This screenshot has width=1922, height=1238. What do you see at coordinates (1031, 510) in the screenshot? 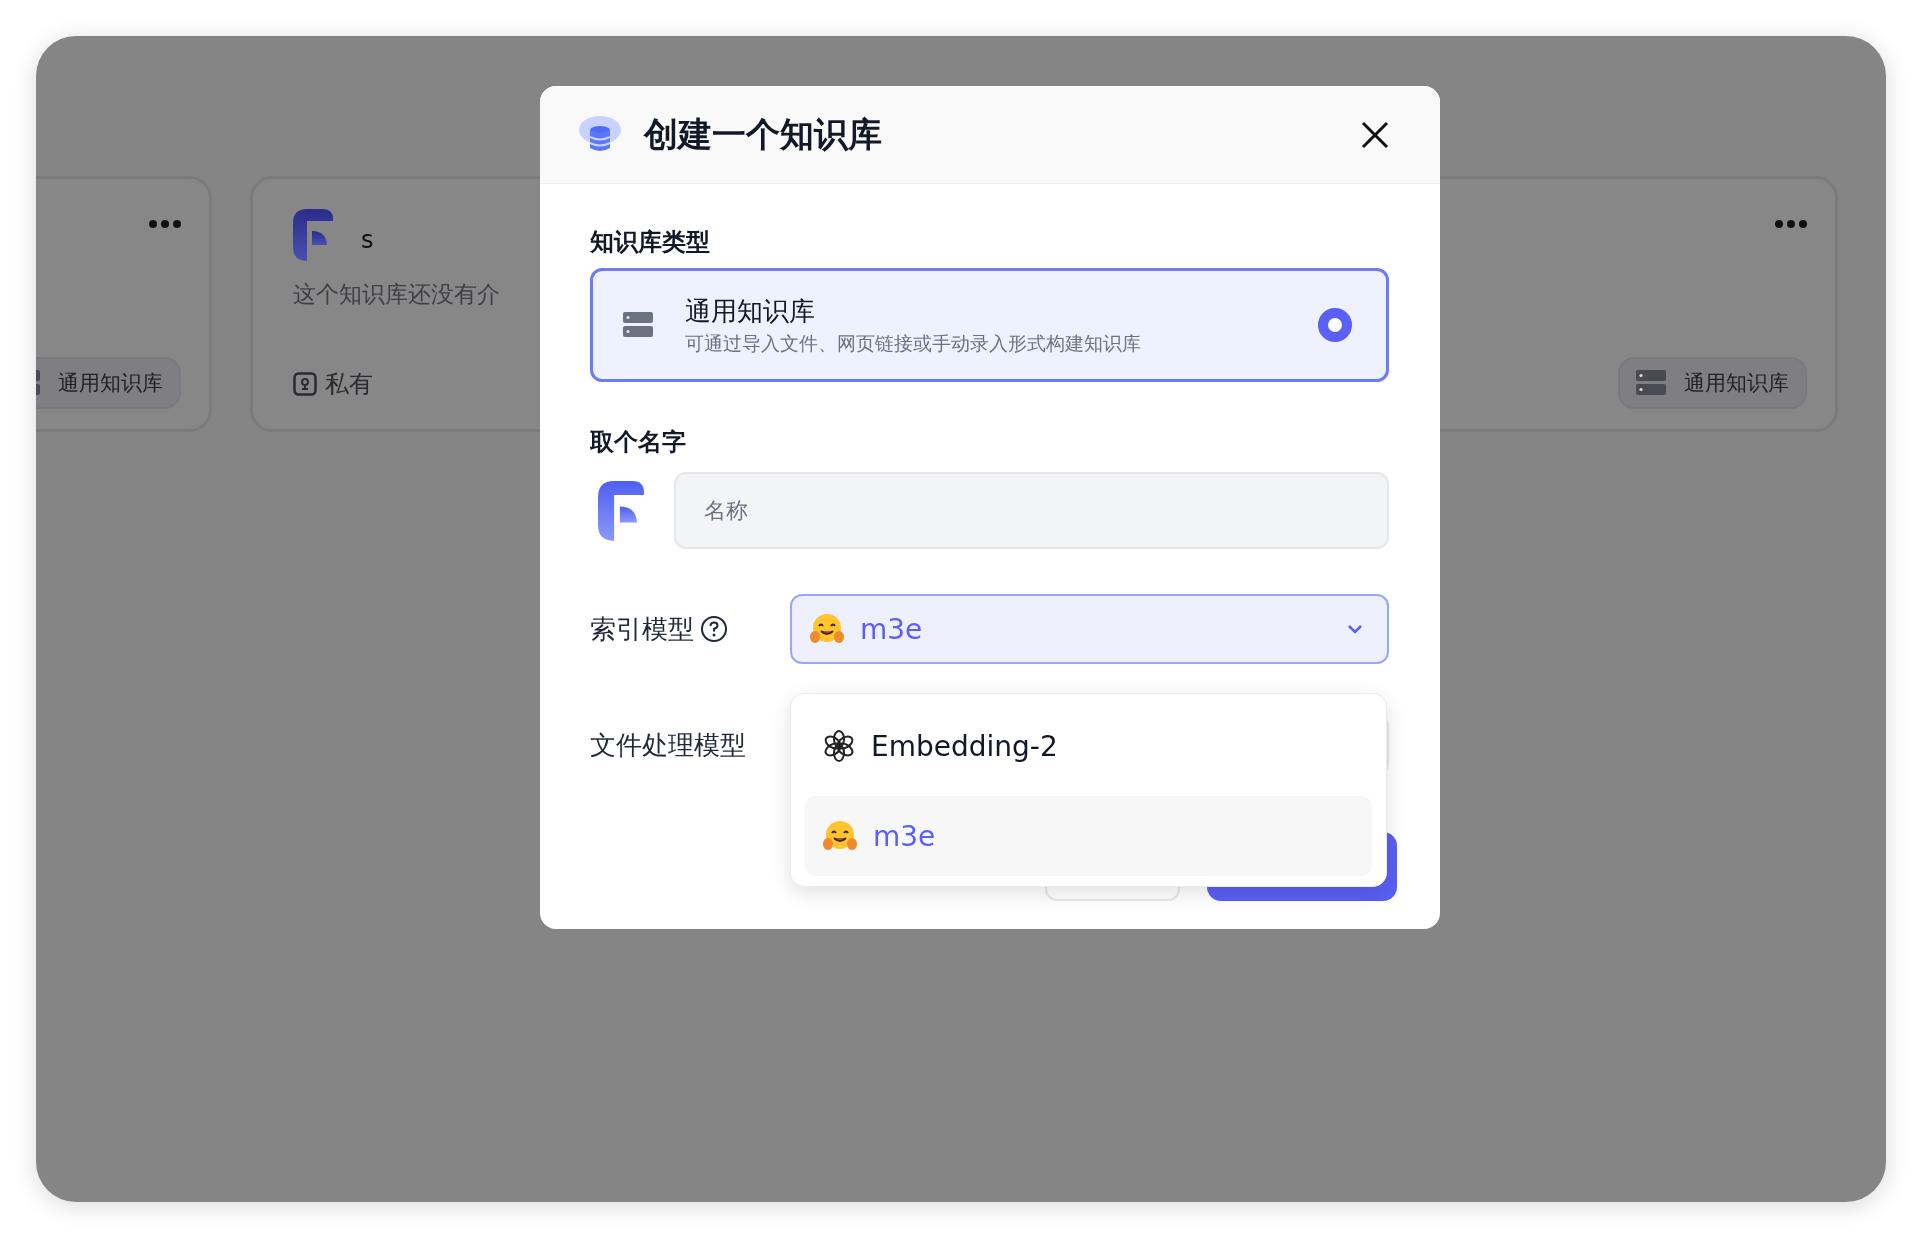
I see `name-input: 名称` at bounding box center [1031, 510].